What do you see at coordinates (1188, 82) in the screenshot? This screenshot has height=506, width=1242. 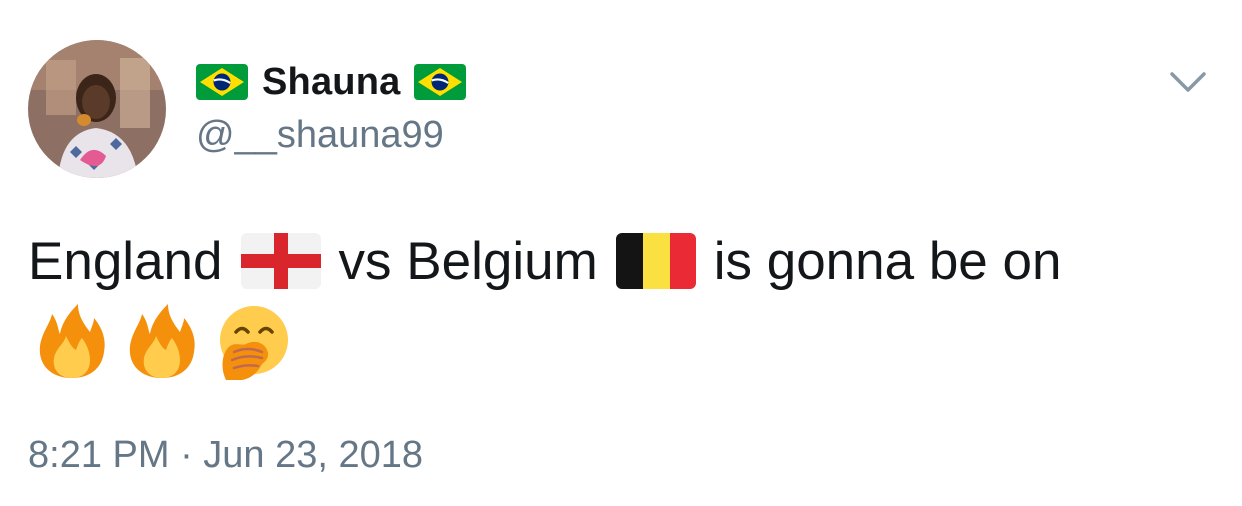 I see `chevron-down-icon` at bounding box center [1188, 82].